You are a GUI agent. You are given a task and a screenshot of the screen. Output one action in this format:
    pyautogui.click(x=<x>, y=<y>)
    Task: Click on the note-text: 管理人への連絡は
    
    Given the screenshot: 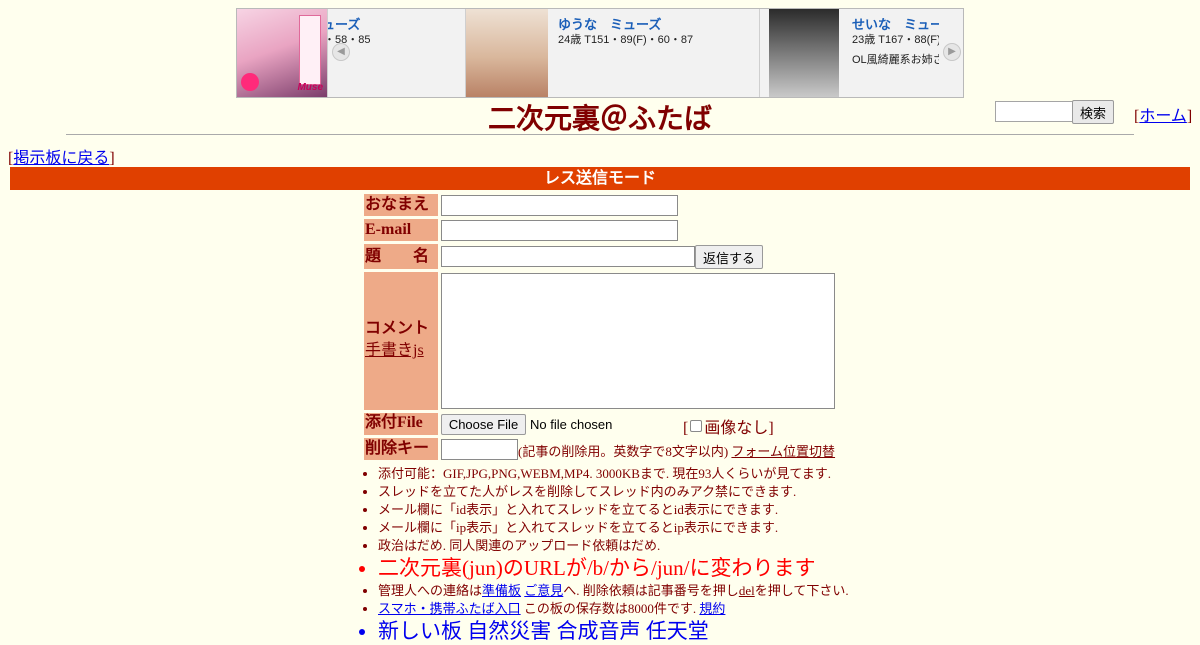 What is the action you would take?
    pyautogui.click(x=430, y=590)
    